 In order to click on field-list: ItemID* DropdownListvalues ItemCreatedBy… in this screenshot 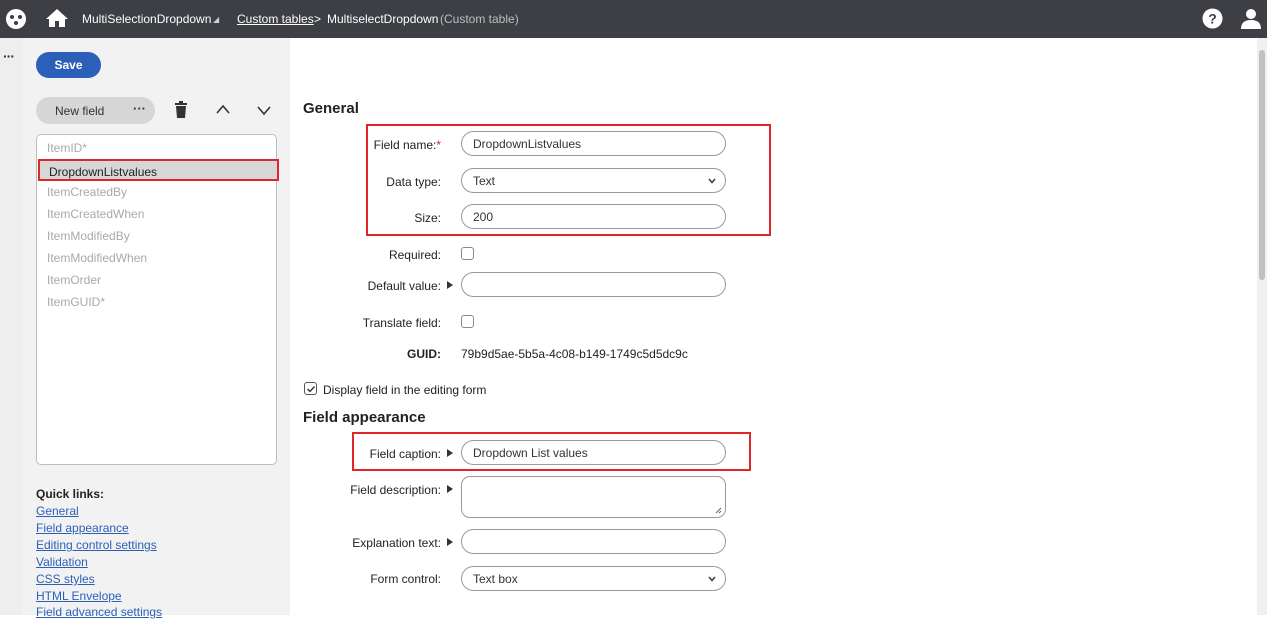, I will do `click(157, 299)`.